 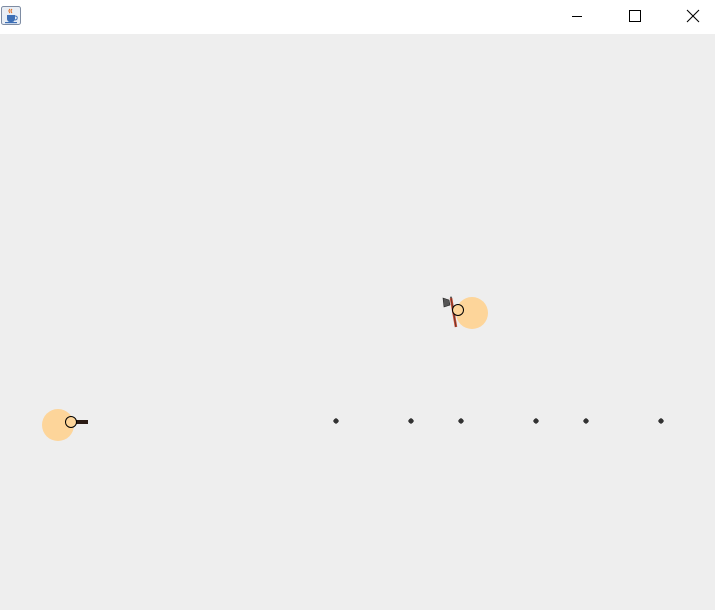 I want to click on minimize-button, so click(x=577, y=16).